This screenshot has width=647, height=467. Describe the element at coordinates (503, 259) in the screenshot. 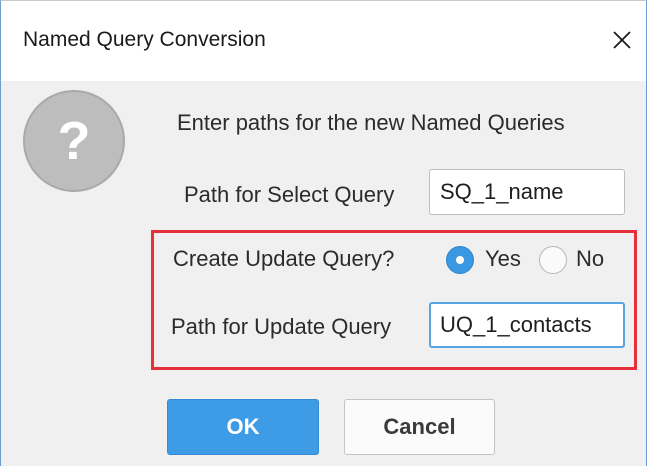

I see `radio-yes-label: Yes` at that location.